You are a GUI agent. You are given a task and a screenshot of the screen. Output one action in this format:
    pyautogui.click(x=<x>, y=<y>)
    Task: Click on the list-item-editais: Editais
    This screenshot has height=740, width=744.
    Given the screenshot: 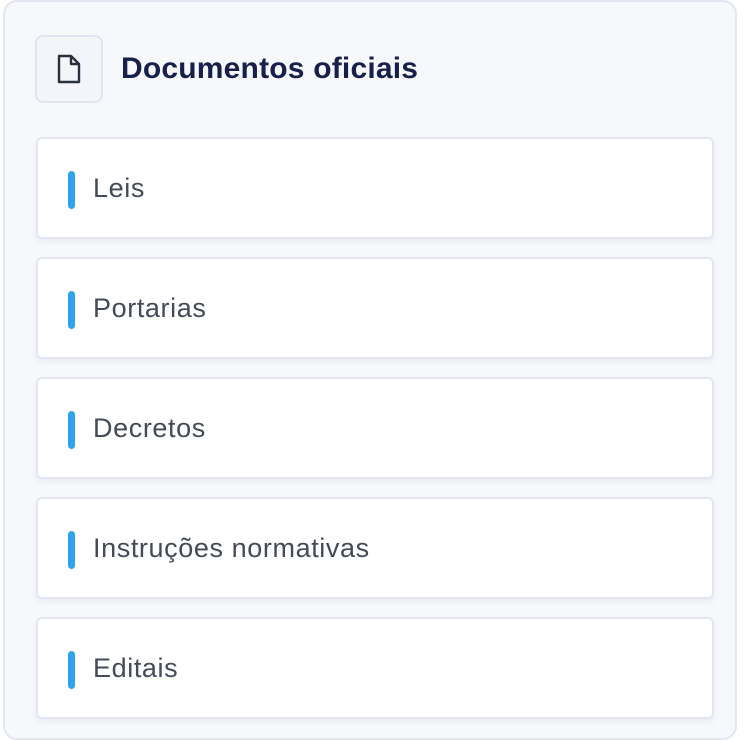 What is the action you would take?
    pyautogui.click(x=375, y=668)
    